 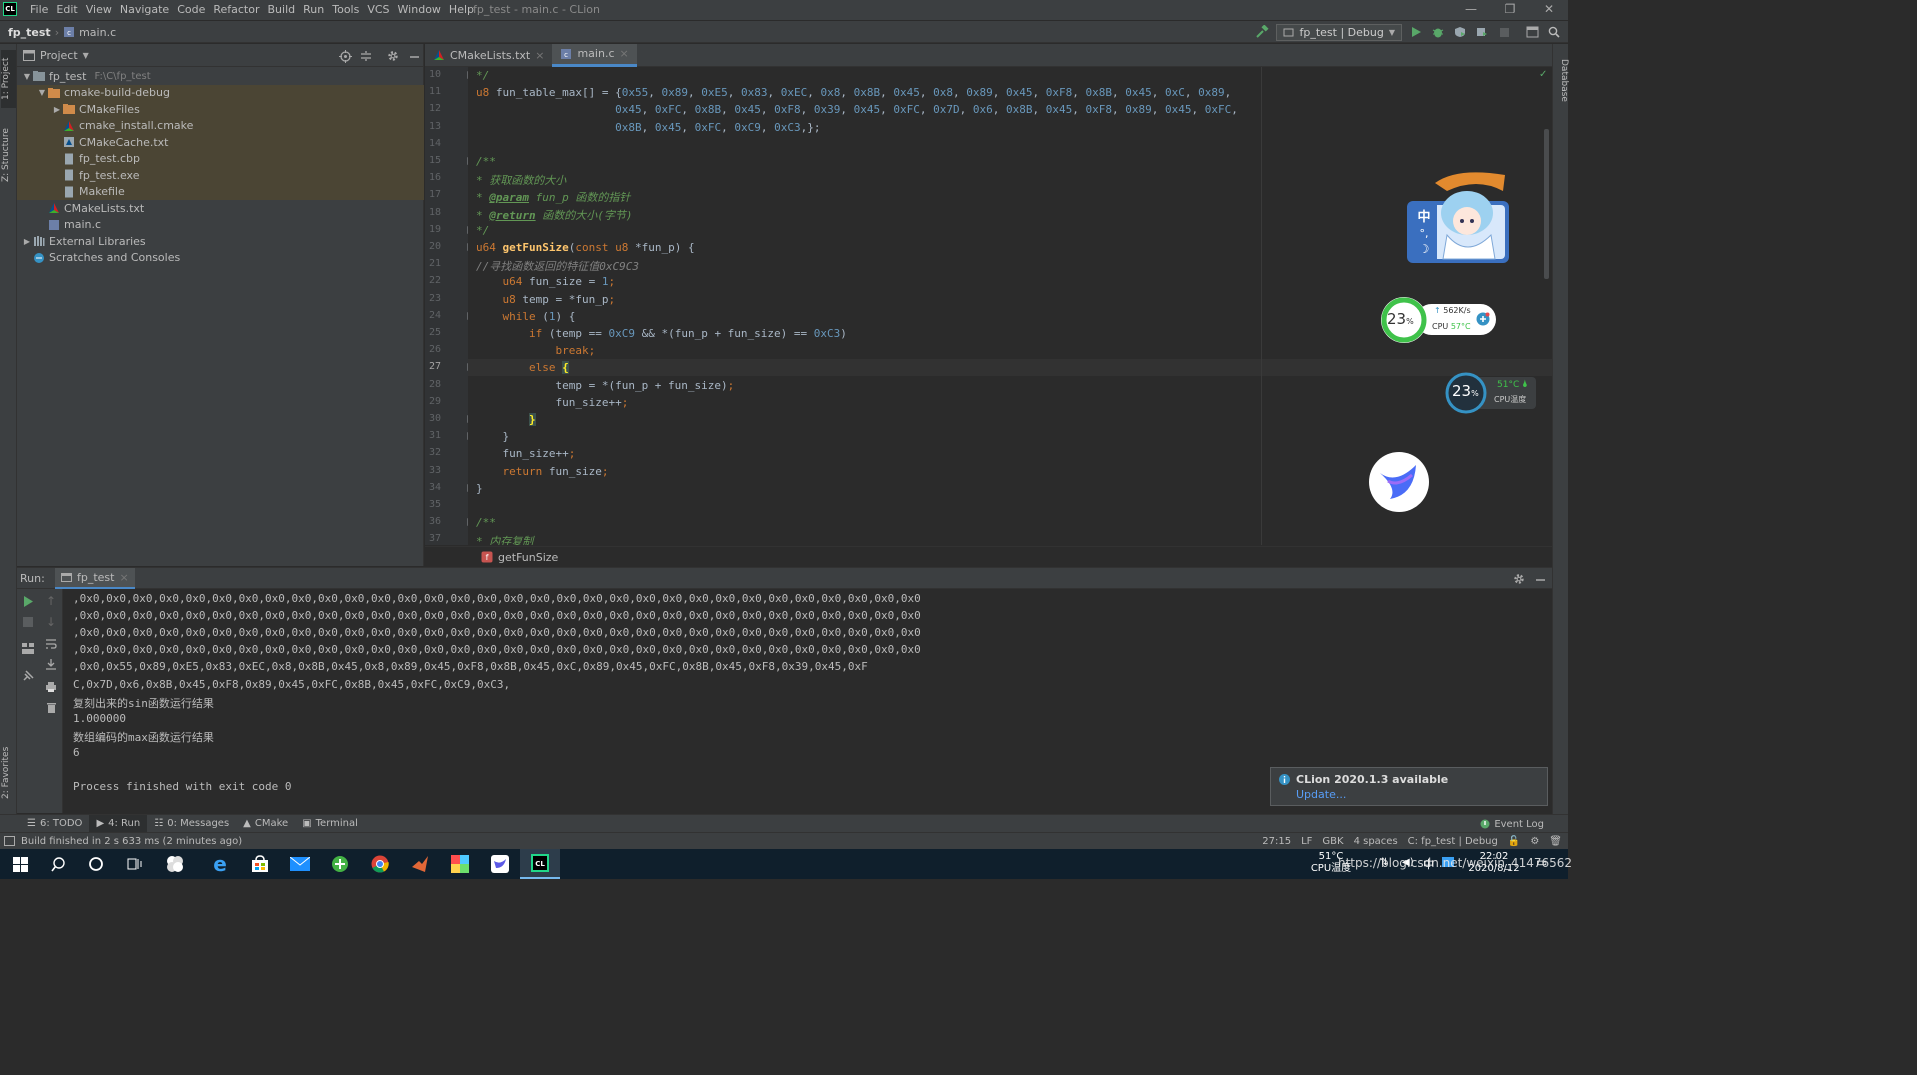 What do you see at coordinates (175, 864) in the screenshot?
I see `pinwheel-app-icon` at bounding box center [175, 864].